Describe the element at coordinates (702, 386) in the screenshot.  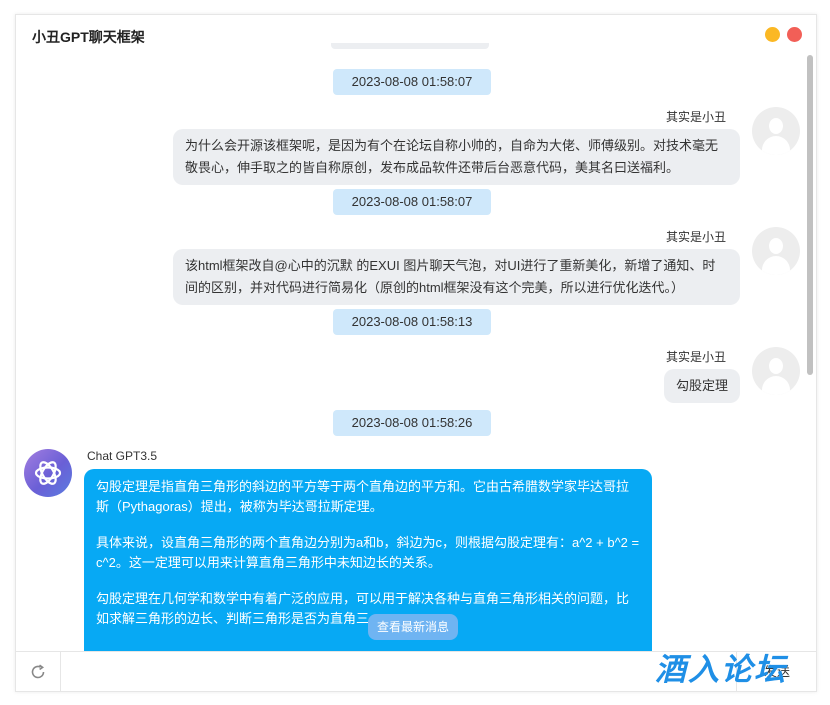
I see `user-message: 勾股定理` at that location.